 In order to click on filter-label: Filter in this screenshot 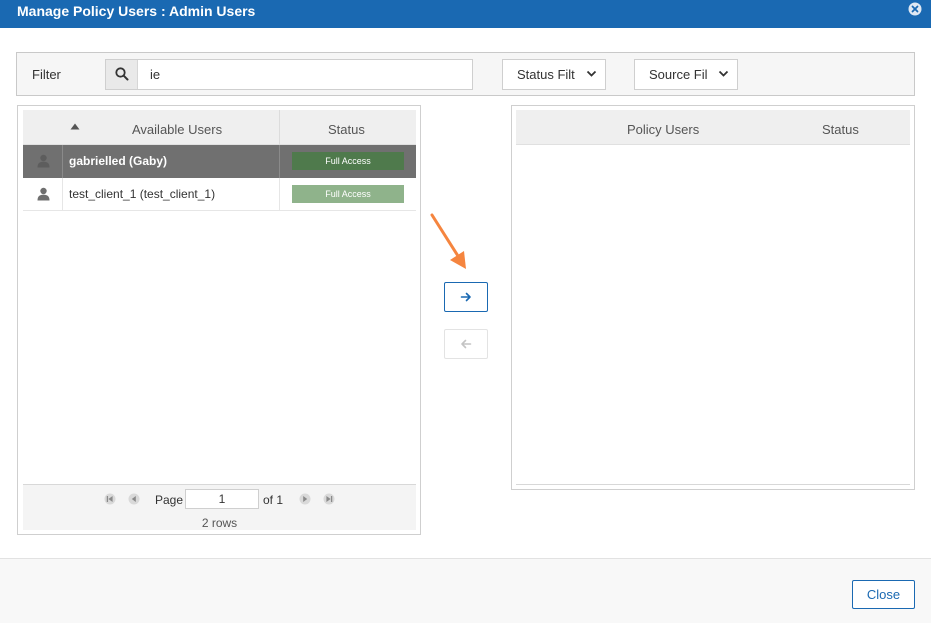, I will do `click(46, 74)`.